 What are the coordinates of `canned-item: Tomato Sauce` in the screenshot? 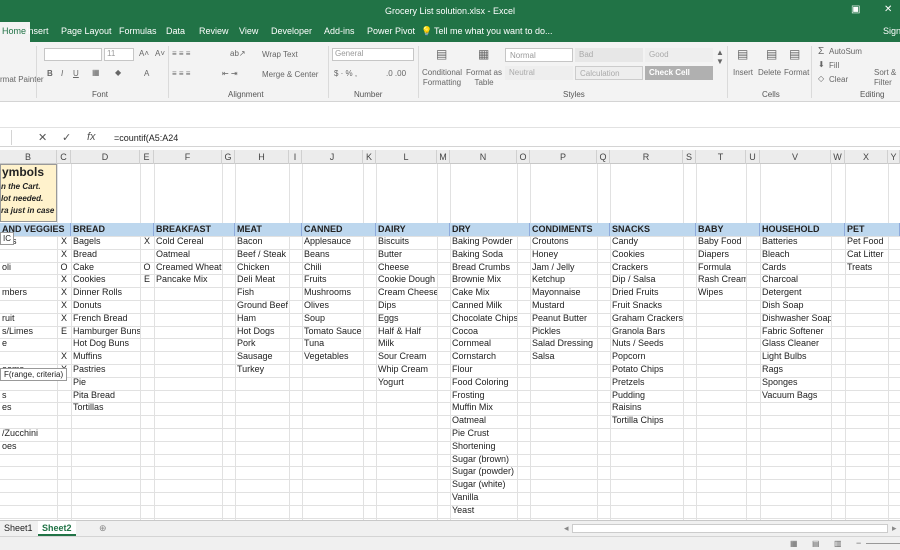 It's located at (332, 331).